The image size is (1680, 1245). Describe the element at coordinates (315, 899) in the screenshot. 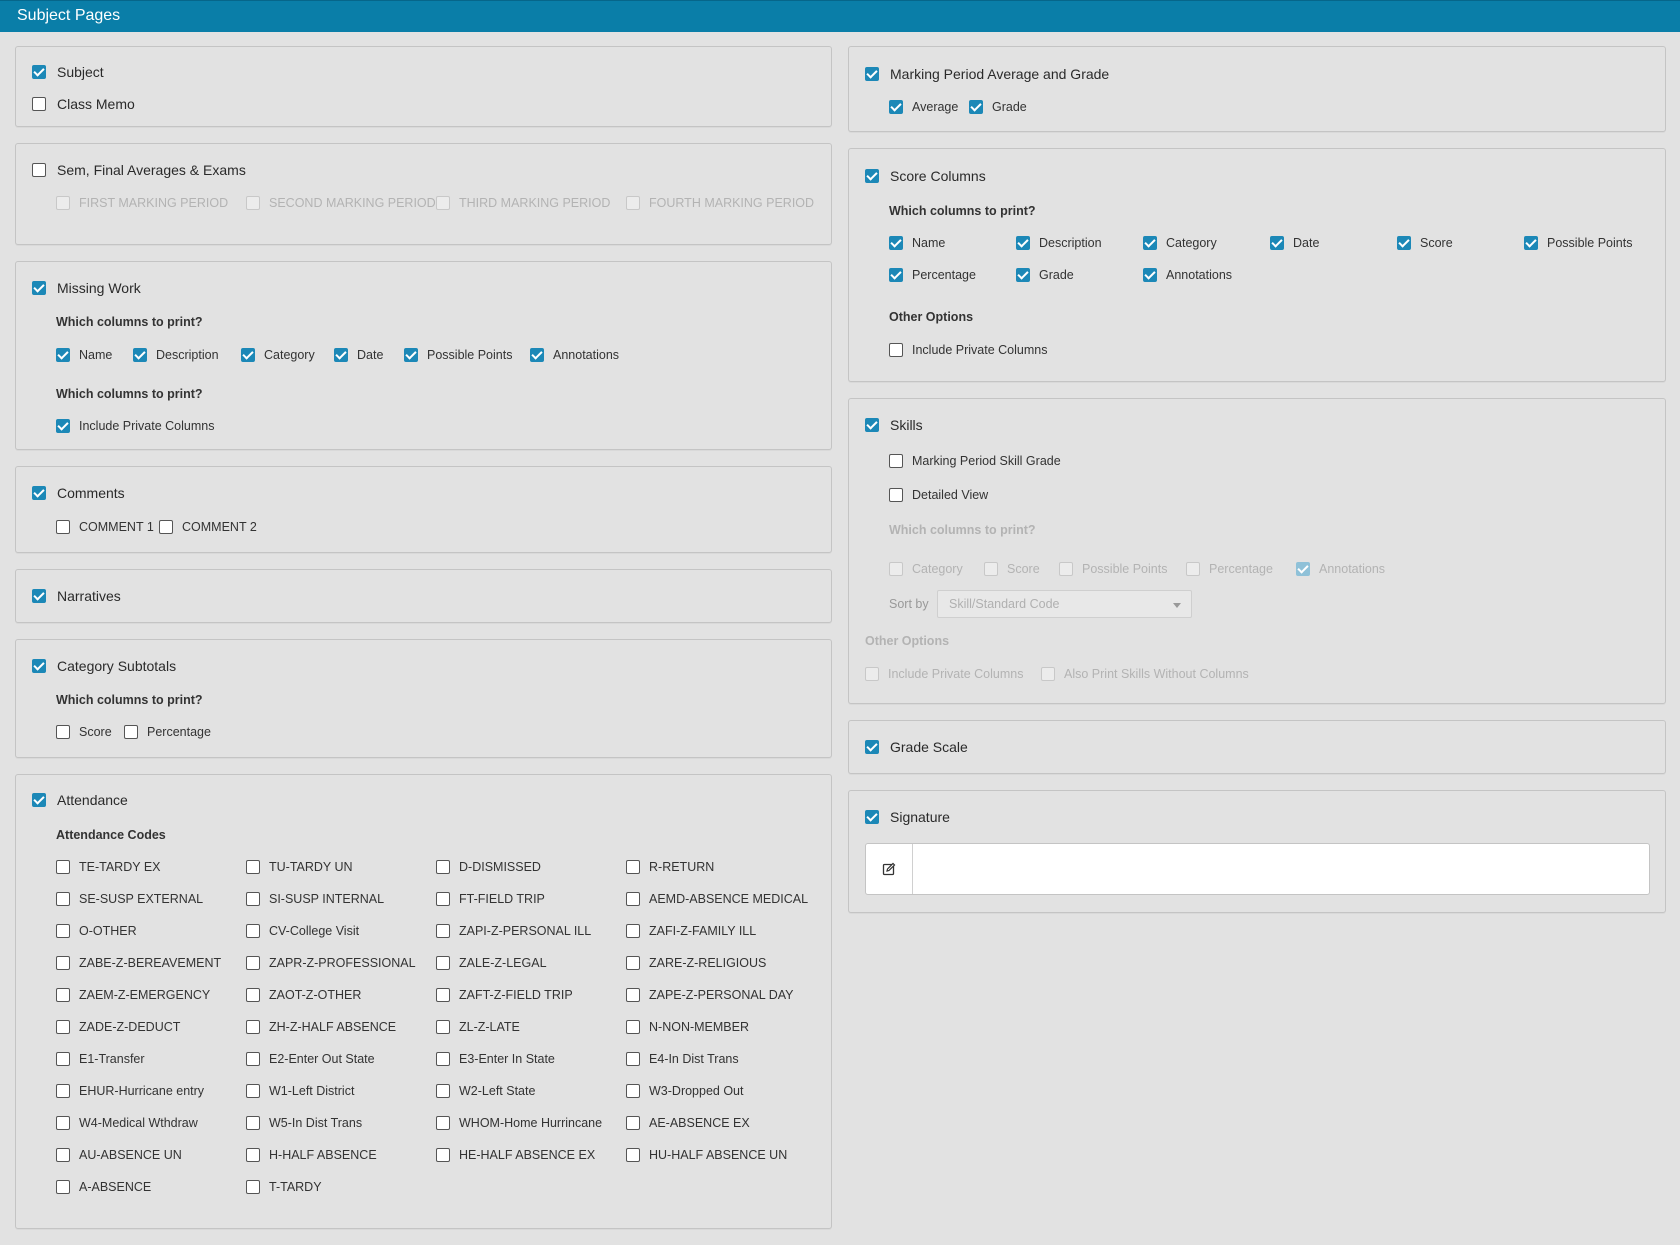

I see `attendance-code-option: SI-SUSP INTERNAL` at that location.